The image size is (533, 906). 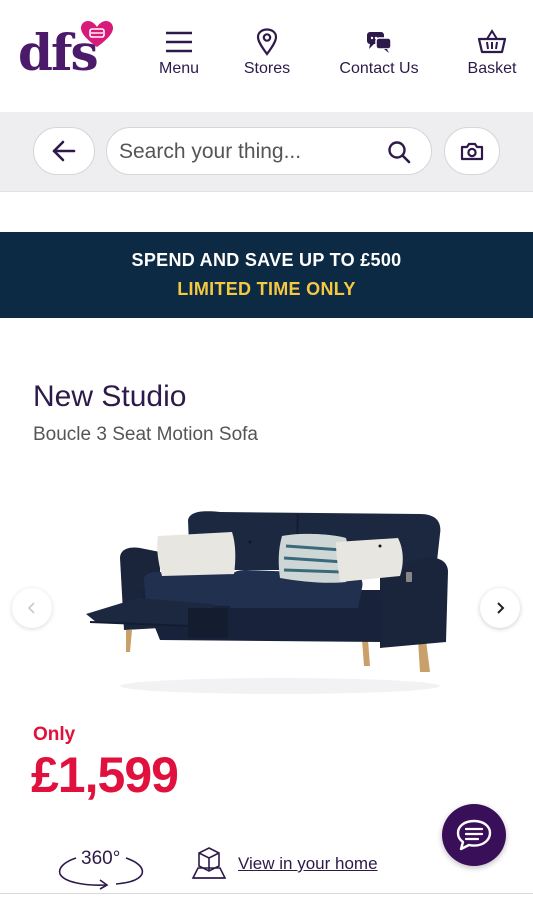 What do you see at coordinates (179, 68) in the screenshot?
I see `nav-menu-label: Menu` at bounding box center [179, 68].